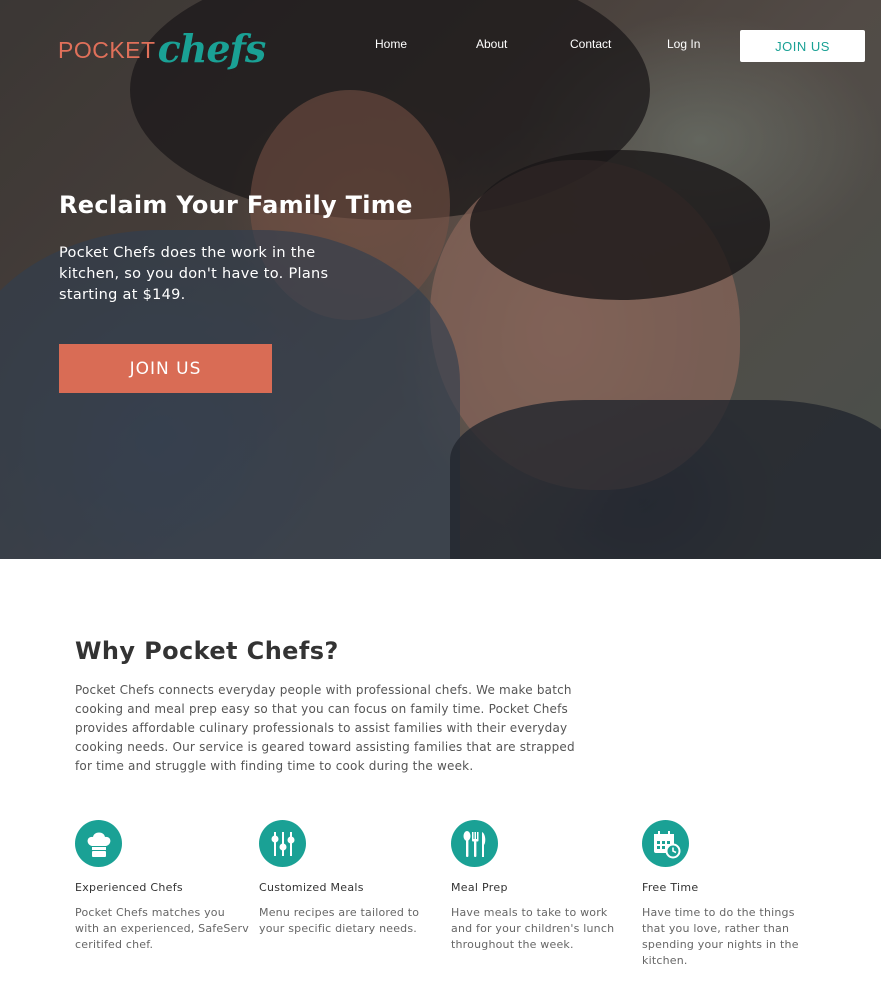 The width and height of the screenshot is (881, 999). What do you see at coordinates (665, 843) in the screenshot?
I see `calendar-clock-icon` at bounding box center [665, 843].